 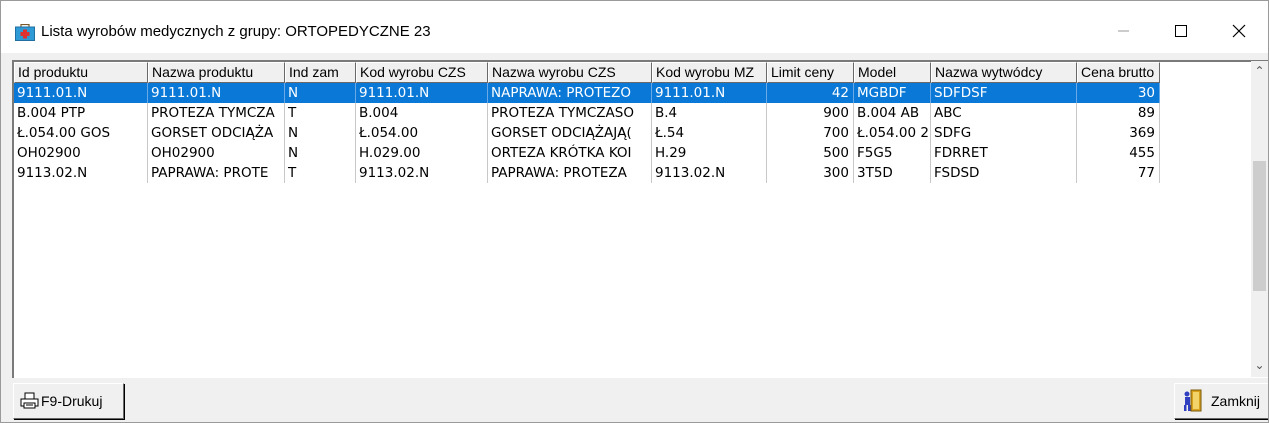 What do you see at coordinates (216, 72) in the screenshot?
I see `column-header: Nazwa produktu` at bounding box center [216, 72].